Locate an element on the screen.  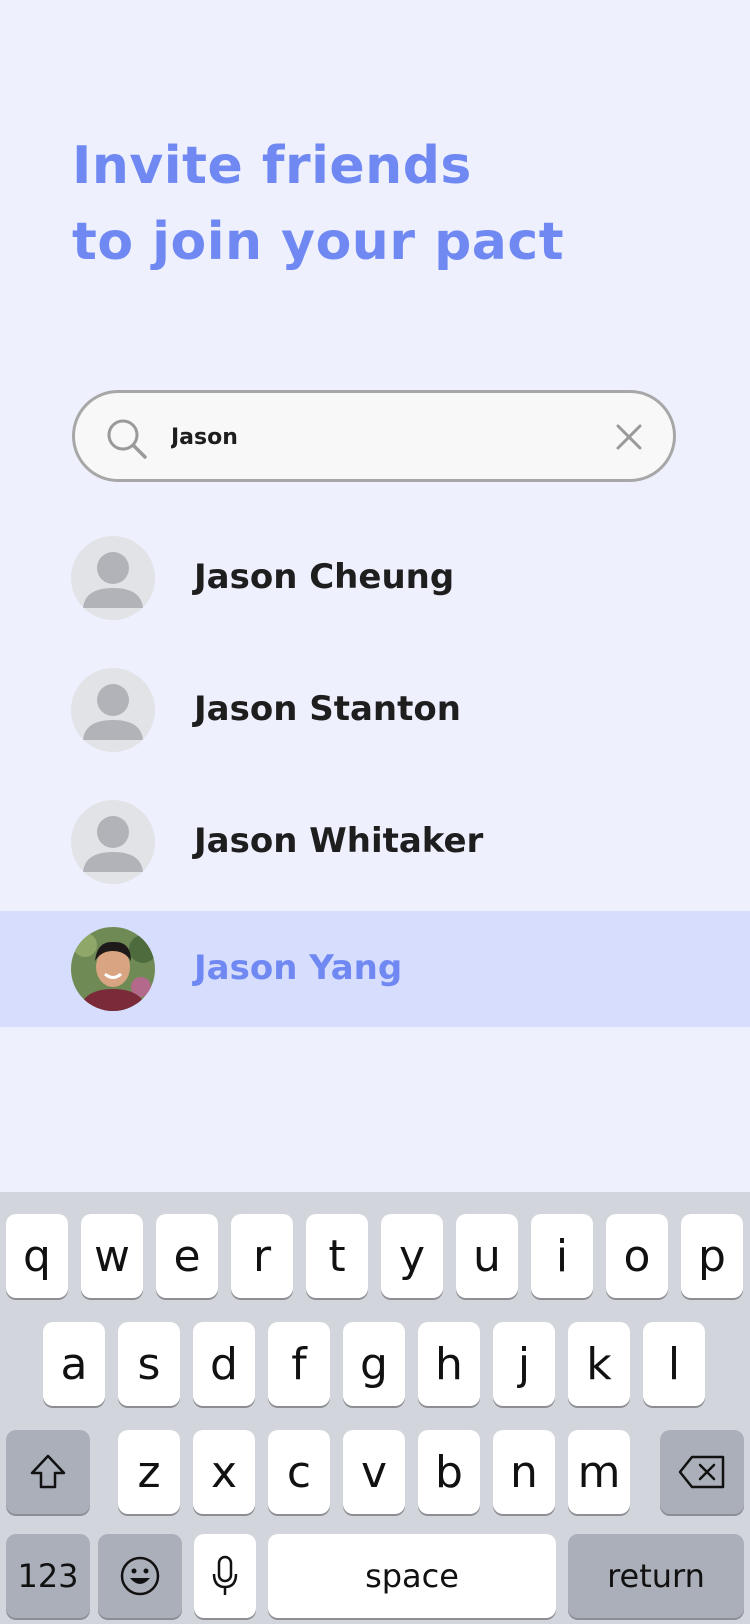
contact-row: Jason Cheung is located at coordinates (375, 578).